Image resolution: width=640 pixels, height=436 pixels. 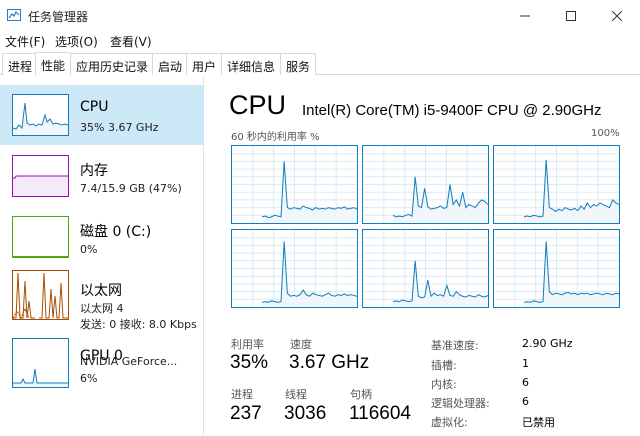 I want to click on graph-label: 60 秒内的利用率 %, so click(x=275, y=137).